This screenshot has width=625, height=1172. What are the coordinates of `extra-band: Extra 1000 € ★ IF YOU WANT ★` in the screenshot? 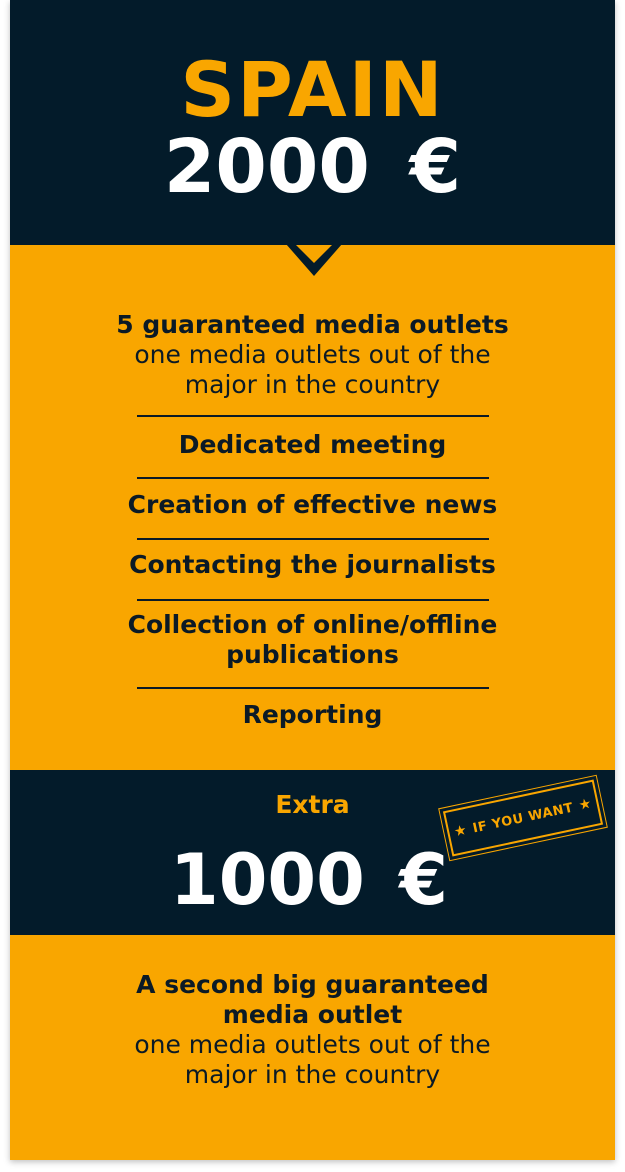 It's located at (312, 852).